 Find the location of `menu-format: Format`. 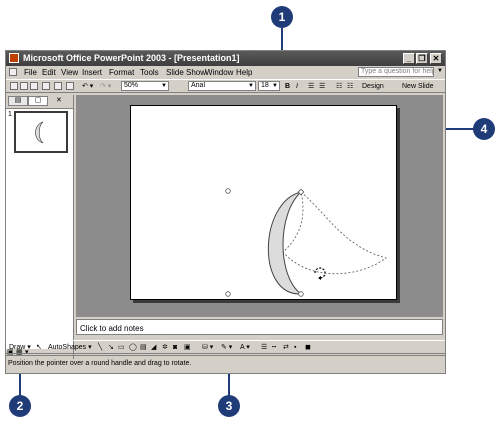

menu-format: Format is located at coordinates (121, 72).